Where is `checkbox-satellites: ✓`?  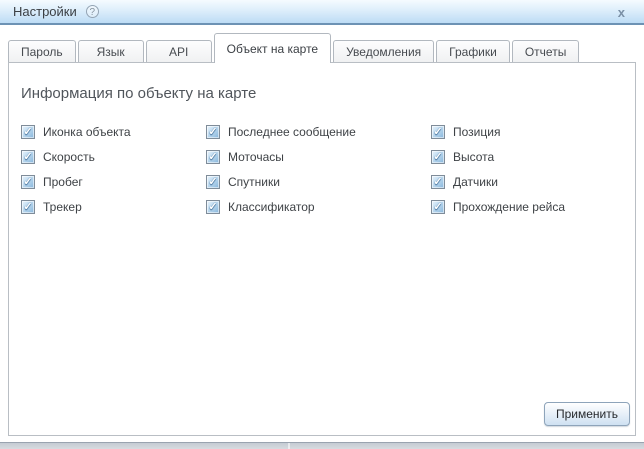 checkbox-satellites: ✓ is located at coordinates (213, 181).